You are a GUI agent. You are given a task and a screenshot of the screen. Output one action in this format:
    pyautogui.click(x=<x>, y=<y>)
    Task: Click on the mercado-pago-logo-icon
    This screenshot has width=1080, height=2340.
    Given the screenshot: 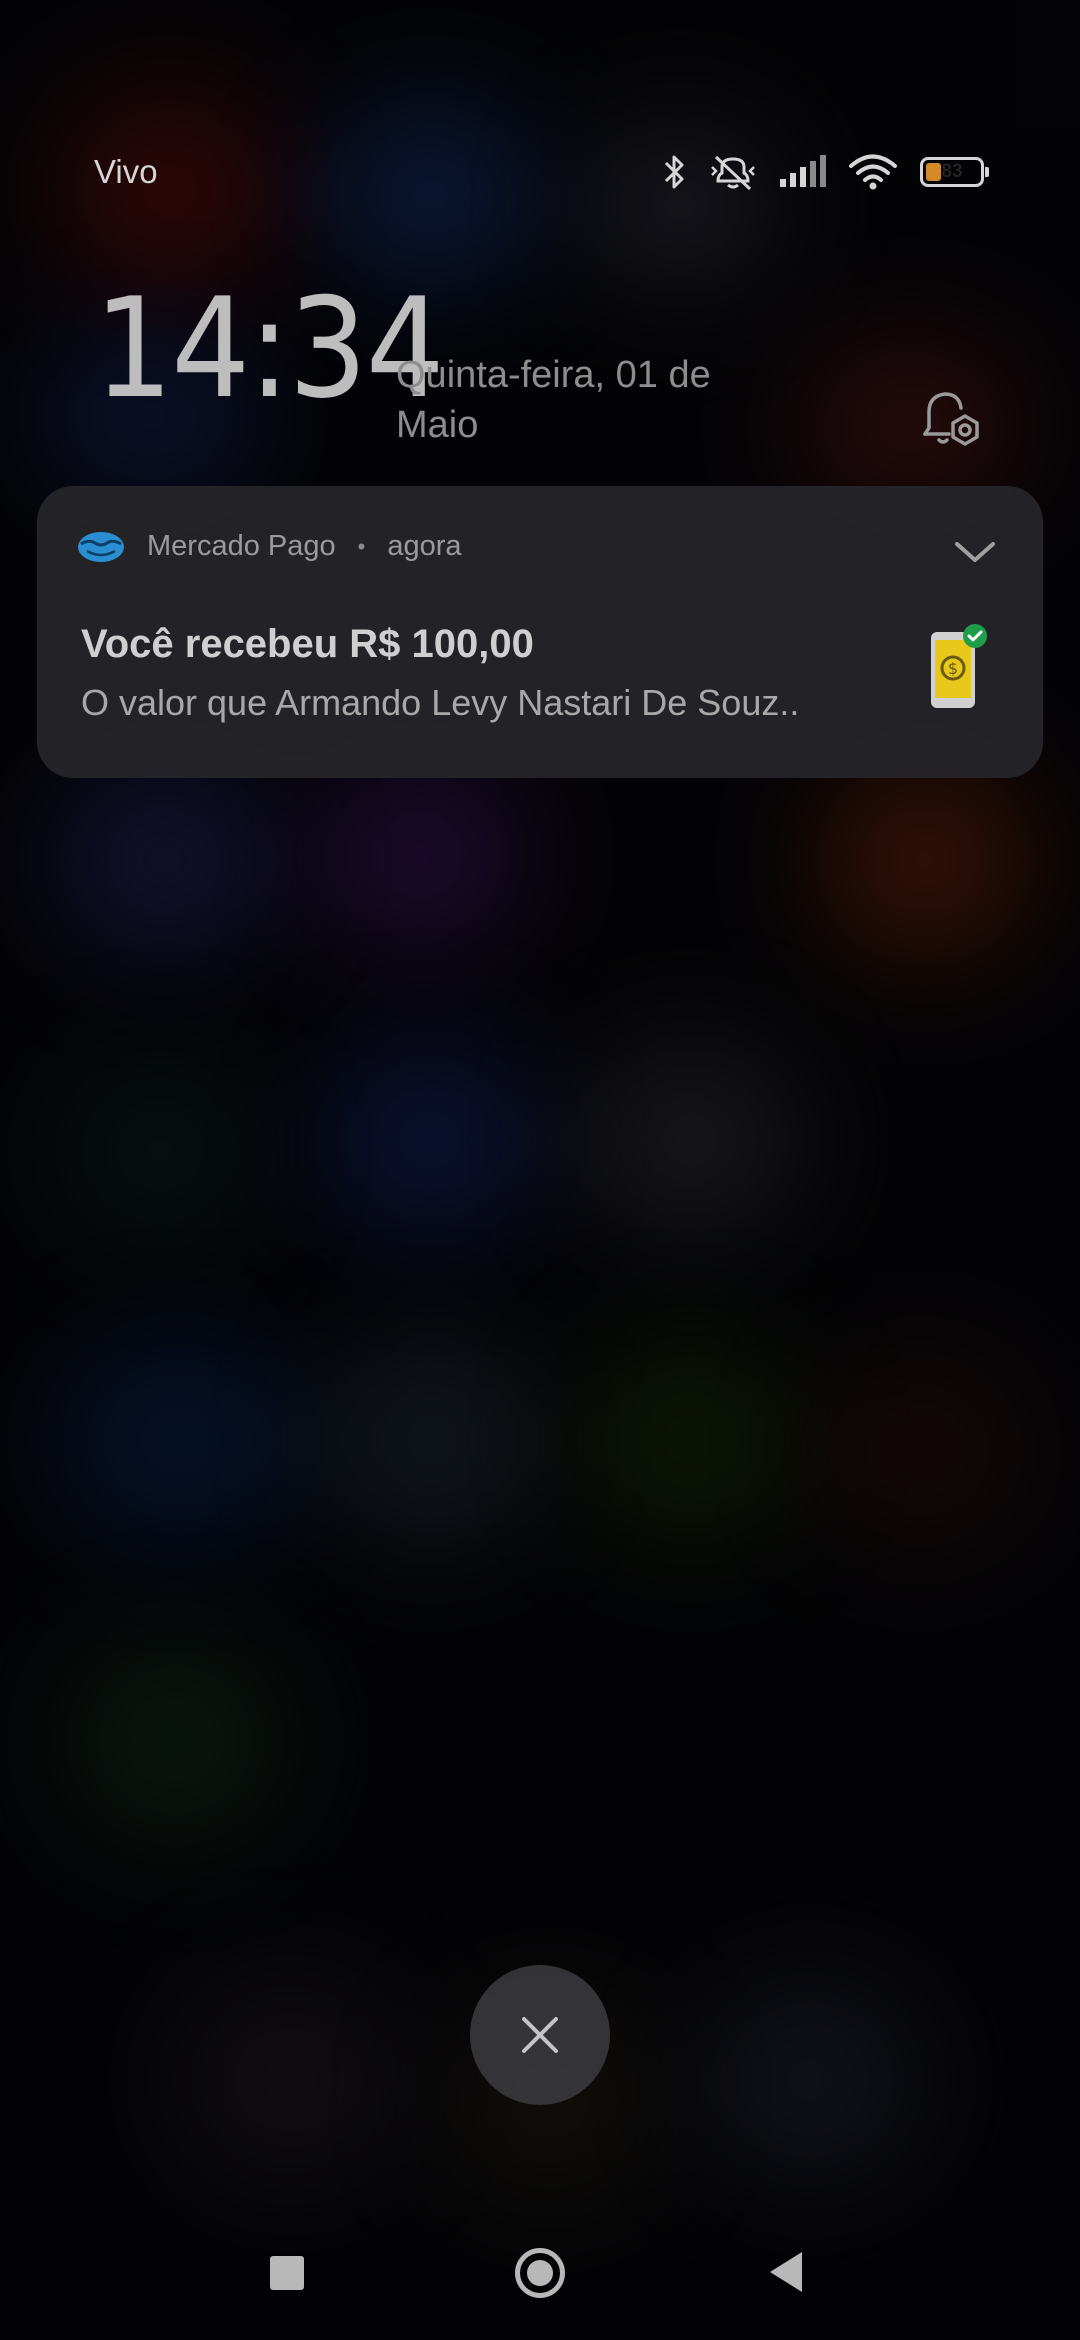 What is the action you would take?
    pyautogui.click(x=101, y=546)
    